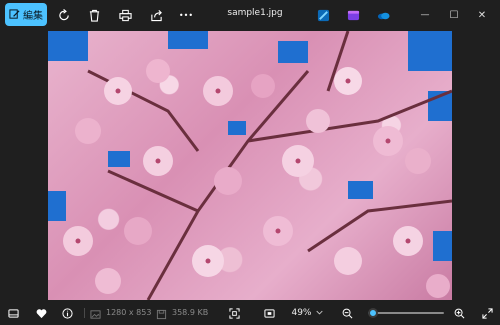  I want to click on zoom-out-button, so click(347, 313).